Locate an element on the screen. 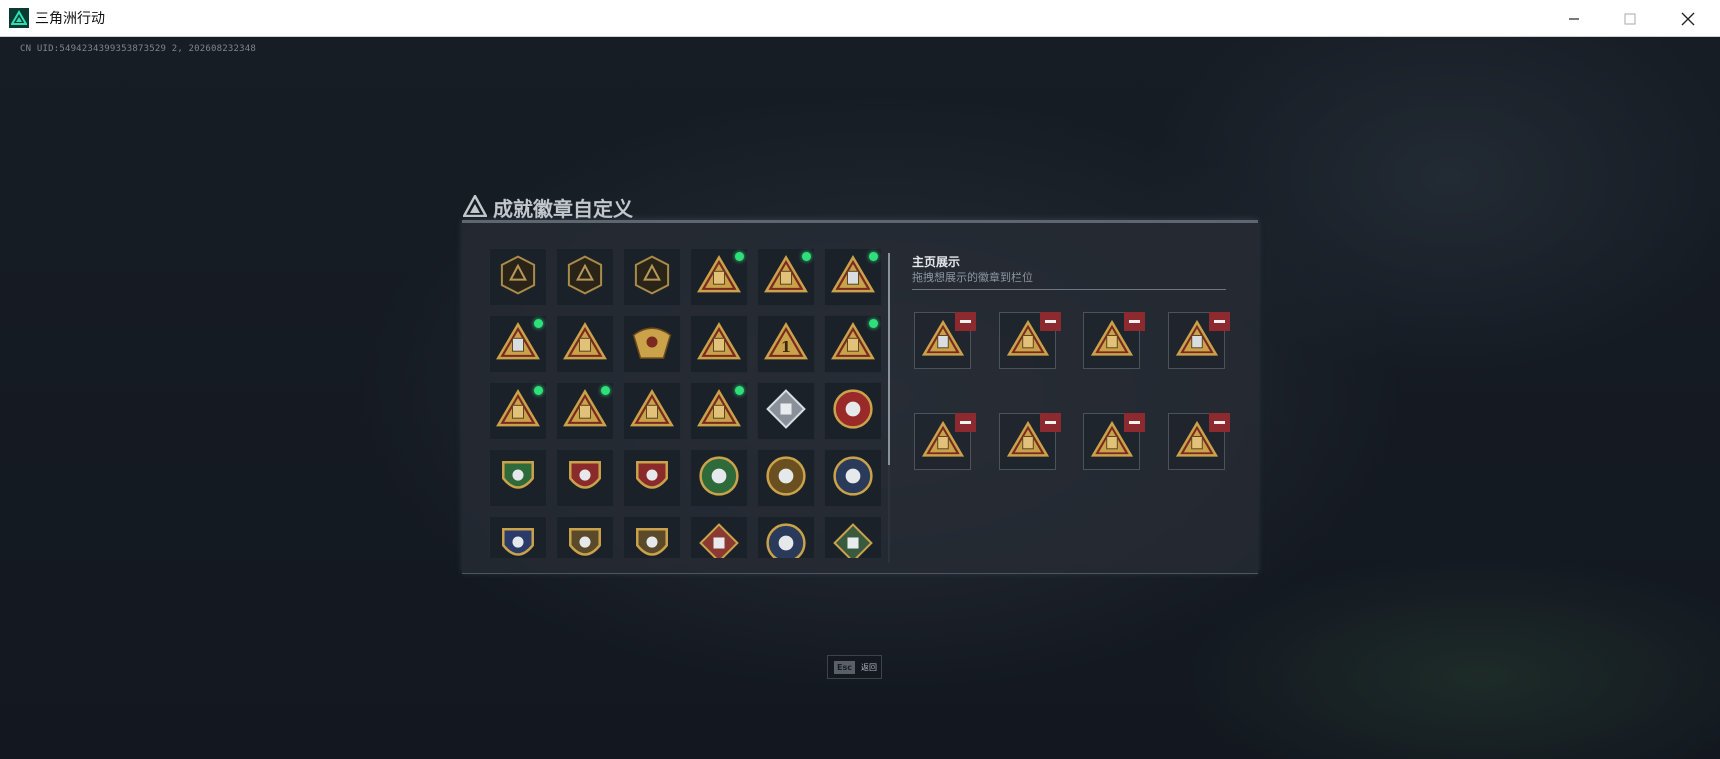 Image resolution: width=1720 pixels, height=759 pixels. showcase-subtitle: 拖拽想展示的徽章到栏位 is located at coordinates (972, 277).